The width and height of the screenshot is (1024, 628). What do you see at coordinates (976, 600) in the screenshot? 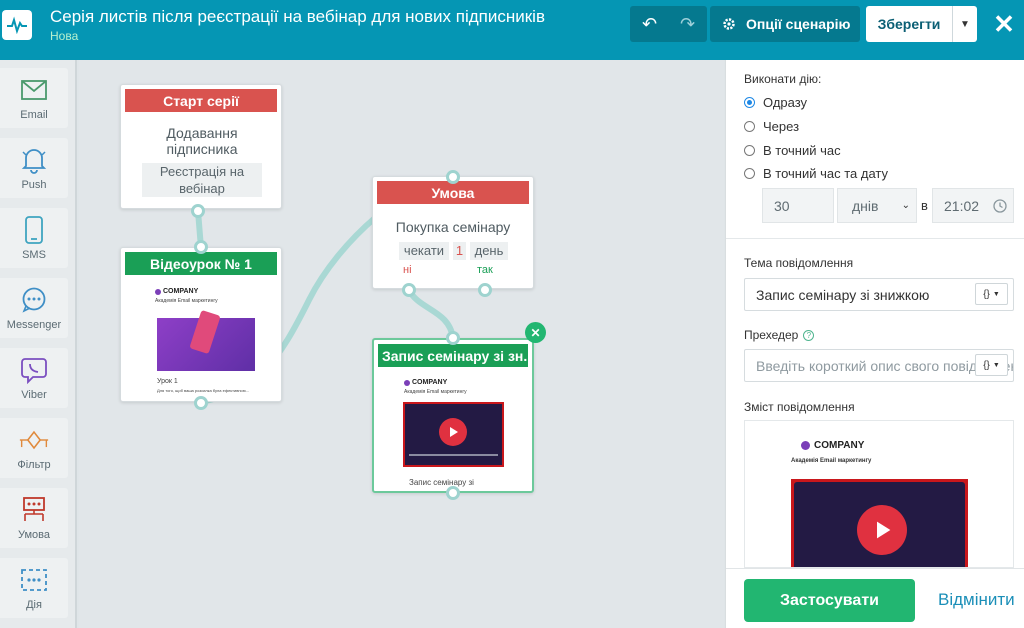
I see `cancel-button: Відмінити` at bounding box center [976, 600].